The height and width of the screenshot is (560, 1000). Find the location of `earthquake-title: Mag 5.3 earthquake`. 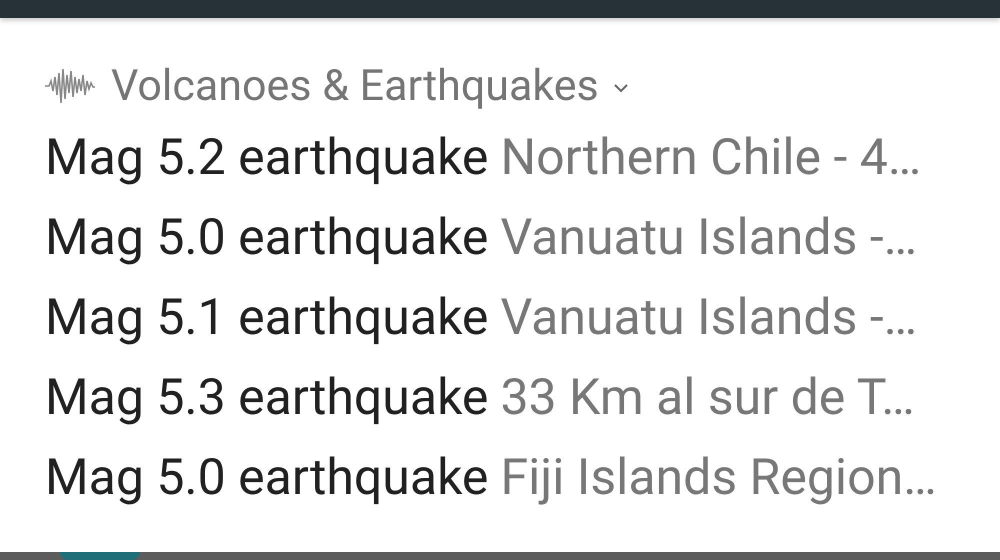

earthquake-title: Mag 5.3 earthquake is located at coordinates (266, 398).